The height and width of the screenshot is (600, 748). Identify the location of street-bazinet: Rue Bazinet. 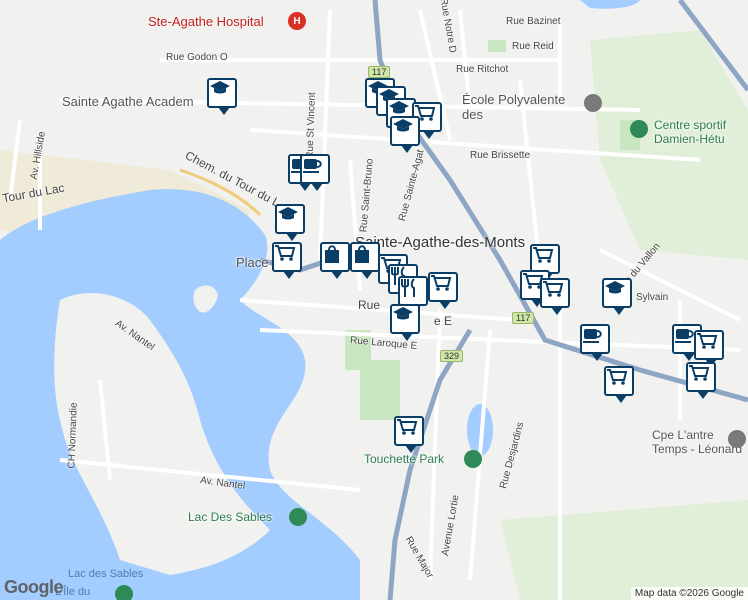
(533, 21).